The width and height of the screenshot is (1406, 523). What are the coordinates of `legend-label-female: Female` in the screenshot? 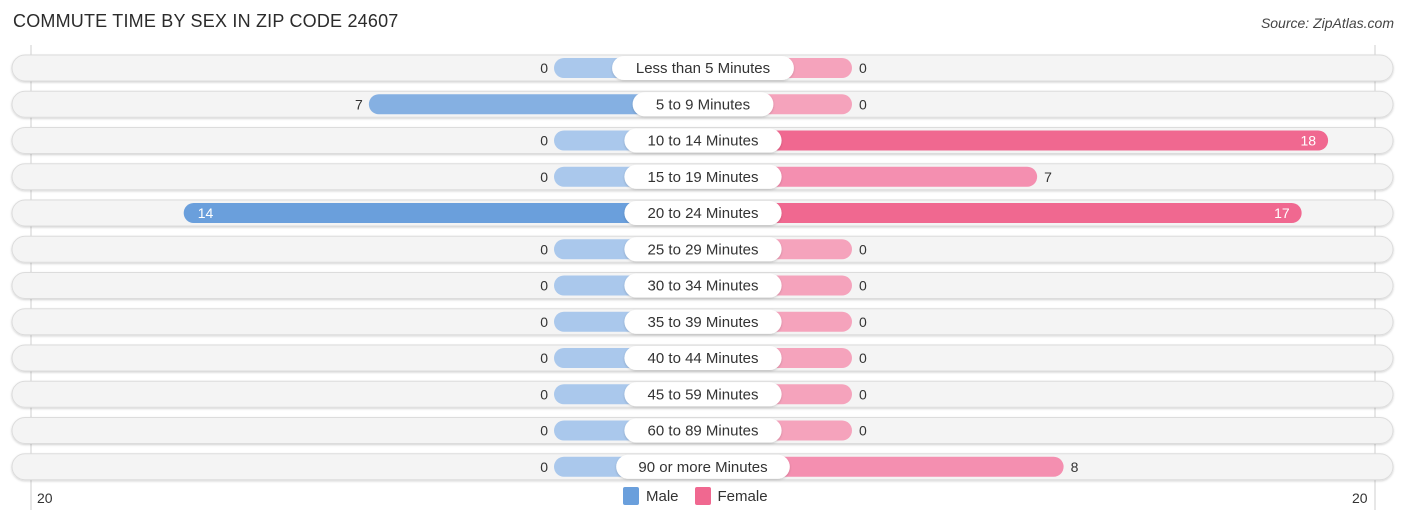 It's located at (742, 496).